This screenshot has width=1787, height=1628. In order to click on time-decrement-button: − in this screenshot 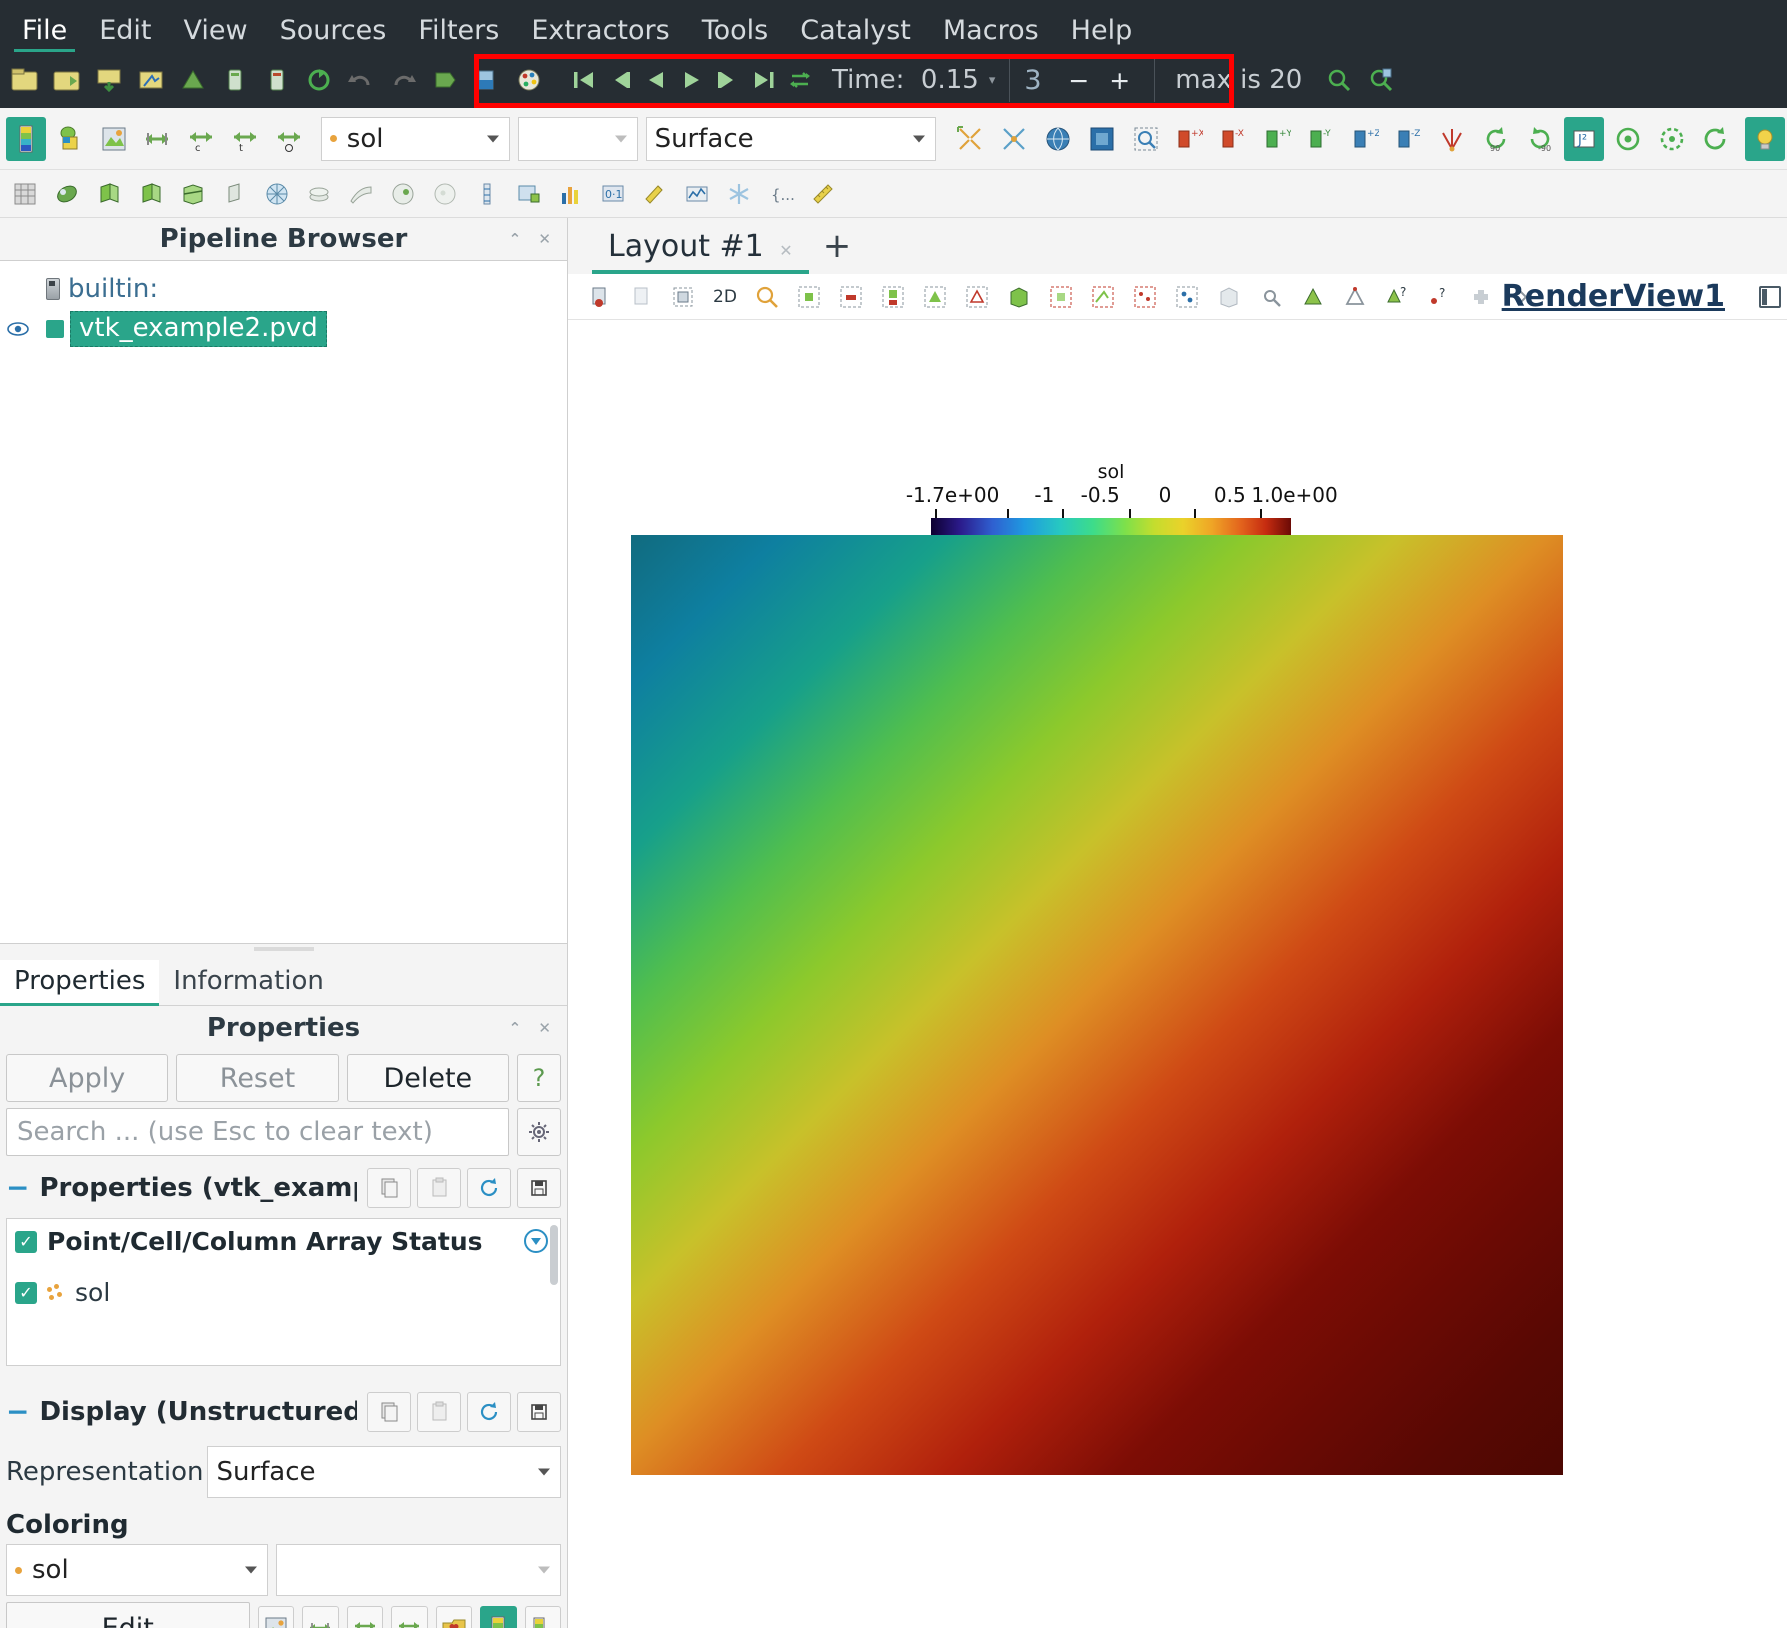, I will do `click(1078, 80)`.